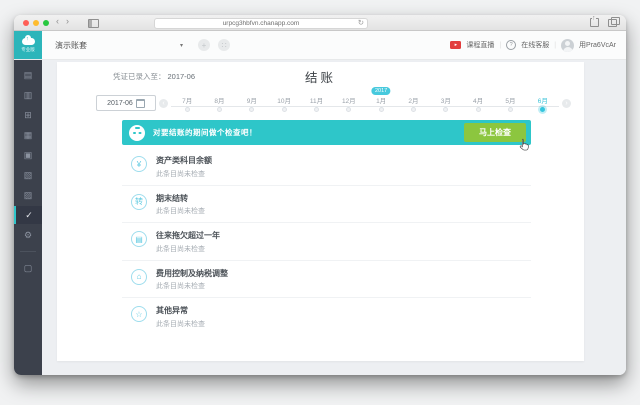 The width and height of the screenshot is (640, 405). Describe the element at coordinates (568, 45) in the screenshot. I see `avatar` at that location.